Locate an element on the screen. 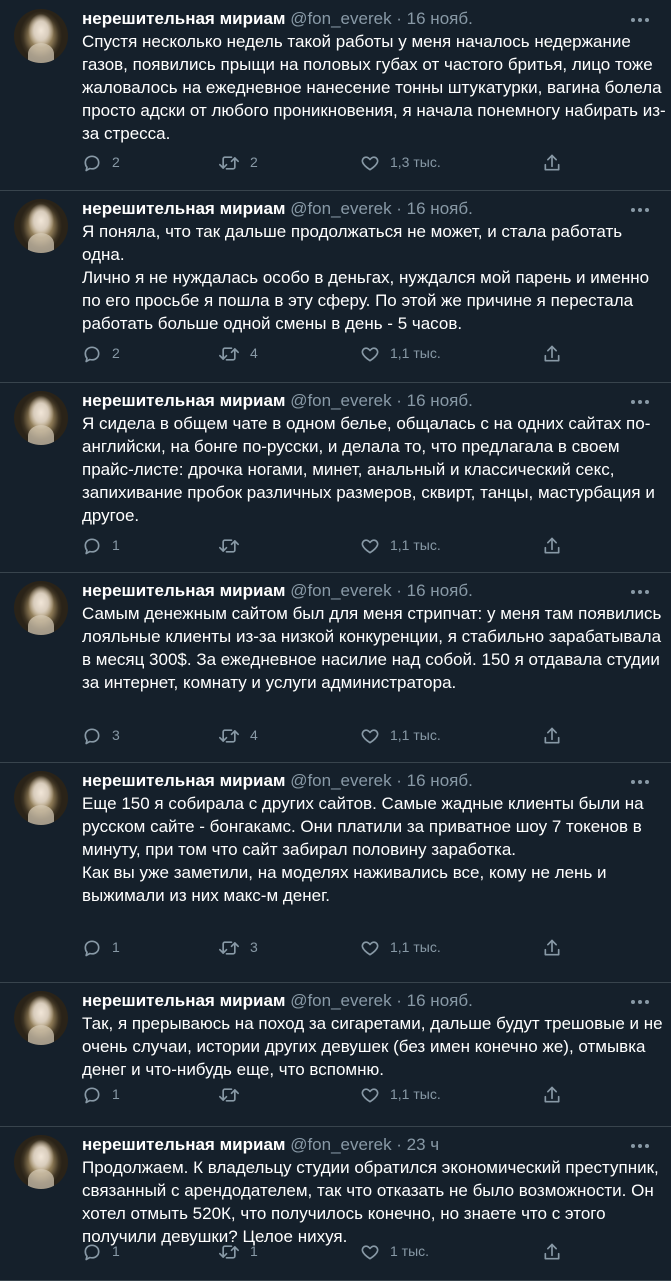 The image size is (671, 1281). retweet-button: 3 is located at coordinates (238, 947).